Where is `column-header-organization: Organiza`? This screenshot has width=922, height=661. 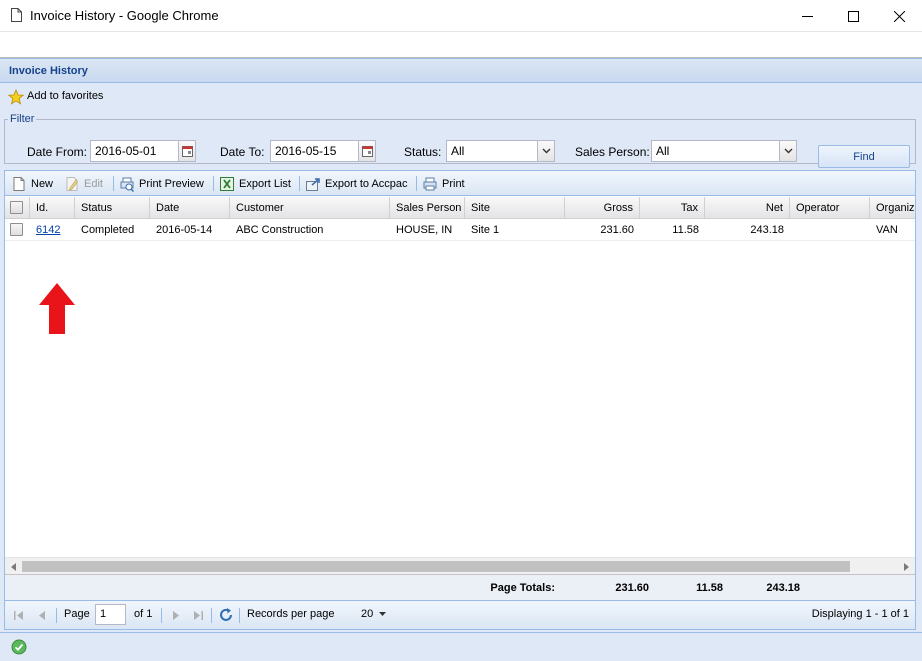 column-header-organization: Organiza is located at coordinates (892, 207).